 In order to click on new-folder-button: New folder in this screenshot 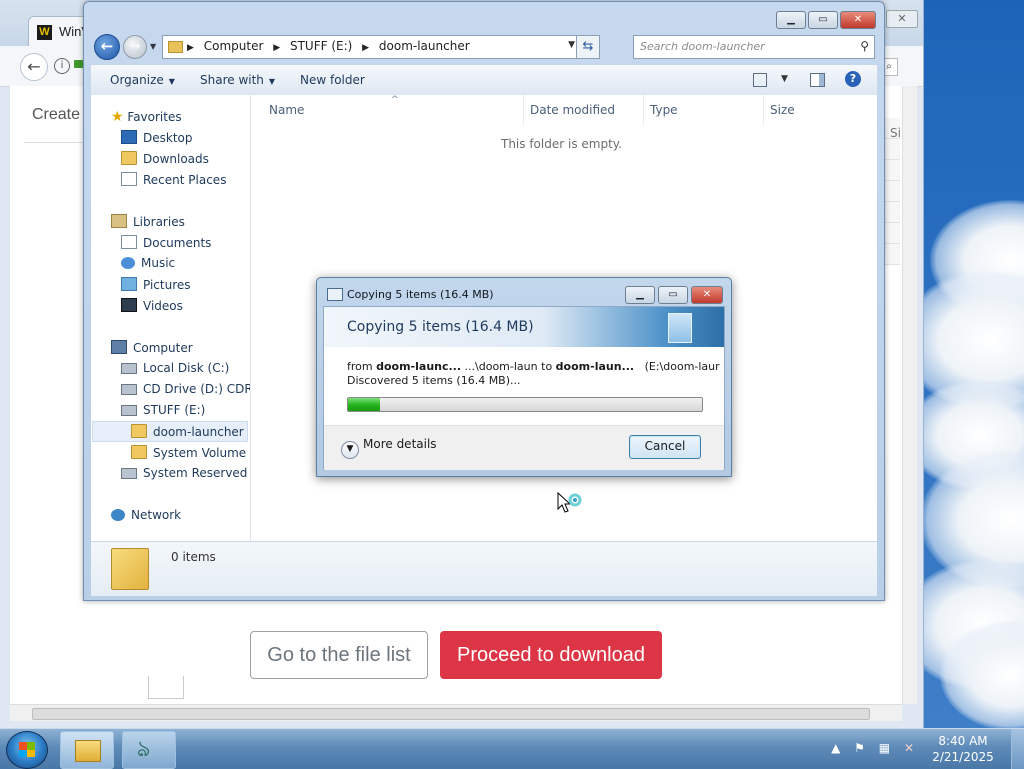, I will do `click(332, 80)`.